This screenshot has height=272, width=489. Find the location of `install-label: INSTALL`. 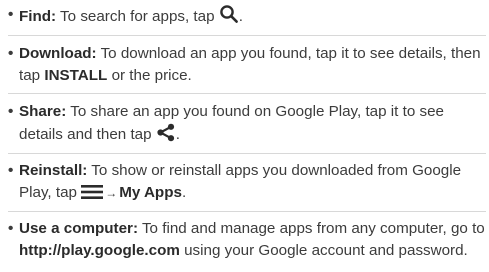

install-label: INSTALL is located at coordinates (76, 75).